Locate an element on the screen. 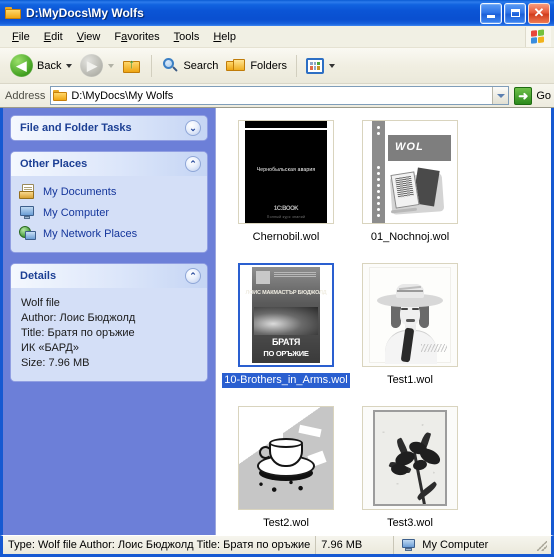 The image size is (554, 557). go-button: ➜ Go is located at coordinates (532, 95).